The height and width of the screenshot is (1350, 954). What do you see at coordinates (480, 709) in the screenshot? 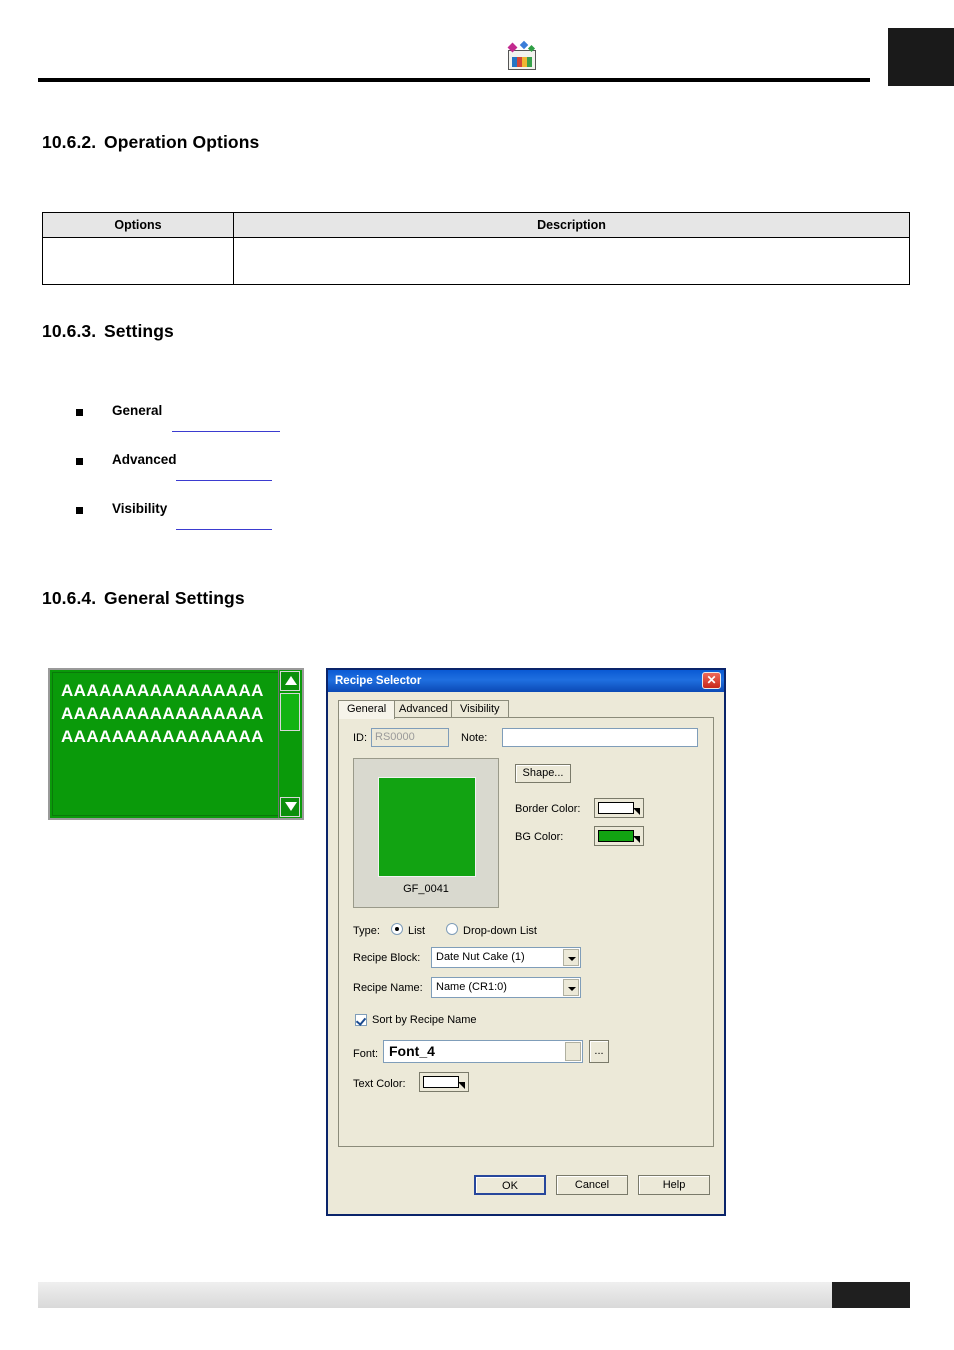
I see `tab-visibility: Visibility` at bounding box center [480, 709].